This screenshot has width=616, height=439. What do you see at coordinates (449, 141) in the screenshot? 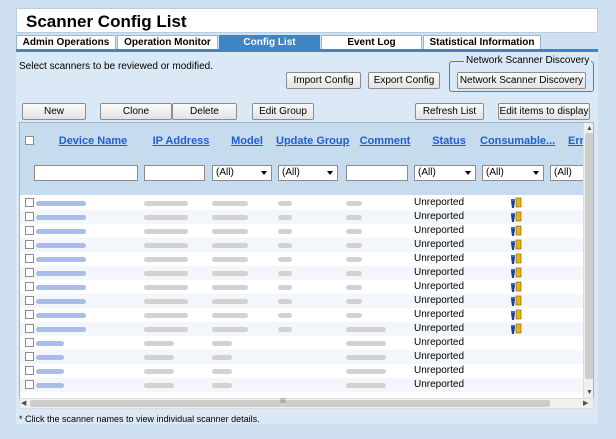
I see `column-header-status: Status` at bounding box center [449, 141].